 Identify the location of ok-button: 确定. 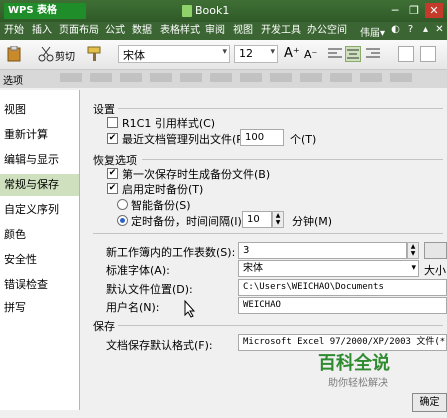
(429, 402).